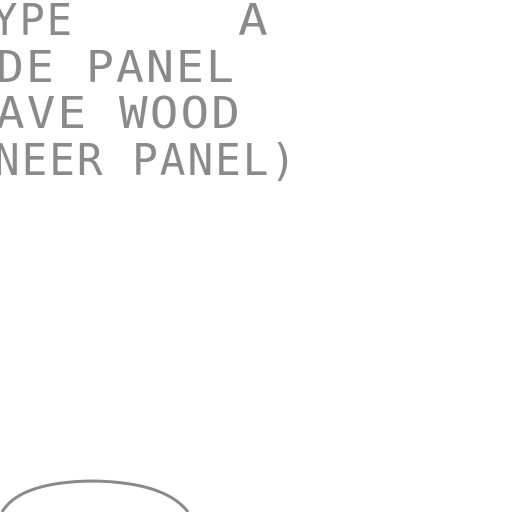 This screenshot has width=512, height=512. I want to click on wood-text-line: AVE WOOD, so click(121, 113).